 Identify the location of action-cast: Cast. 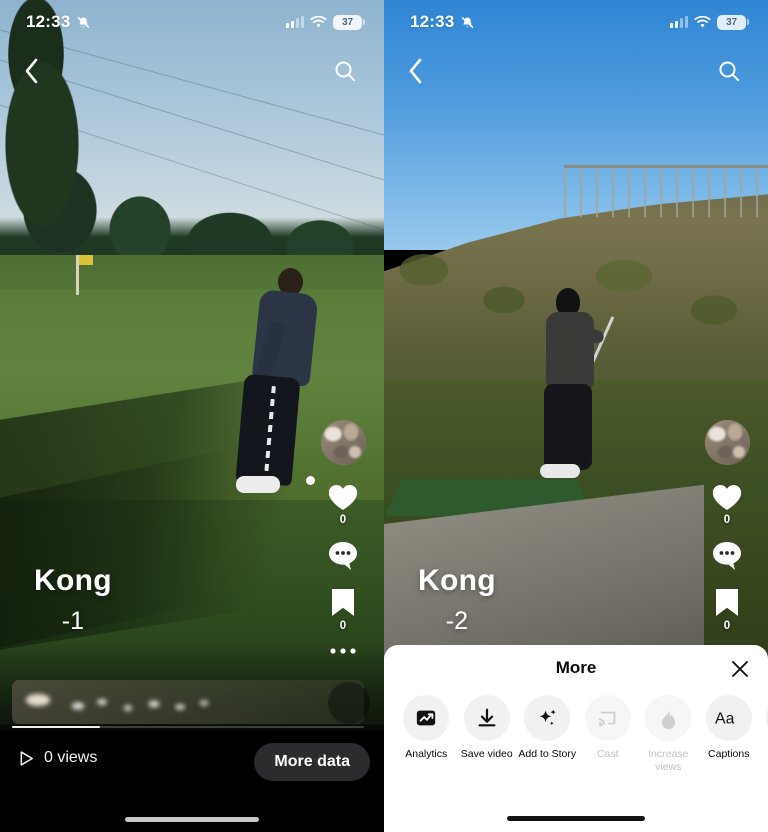
(608, 734).